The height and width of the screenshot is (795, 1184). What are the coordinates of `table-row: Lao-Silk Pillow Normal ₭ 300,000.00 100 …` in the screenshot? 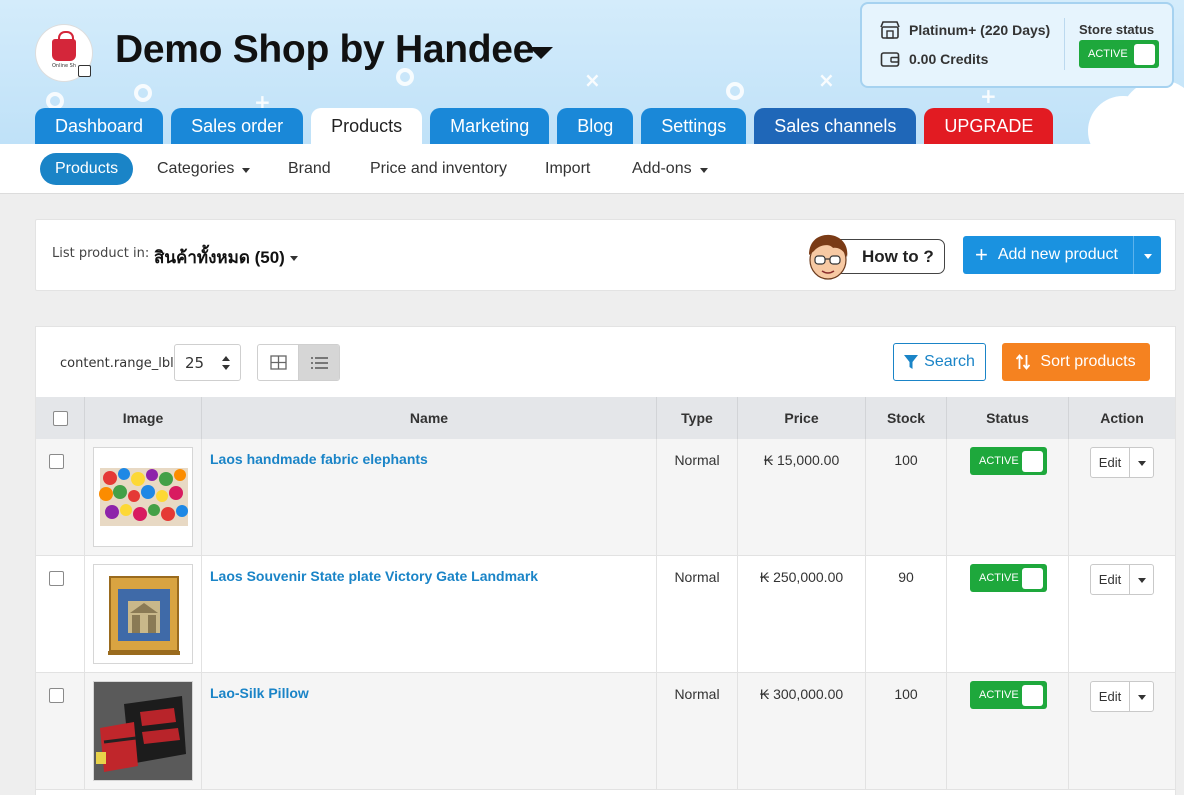 It's located at (605, 731).